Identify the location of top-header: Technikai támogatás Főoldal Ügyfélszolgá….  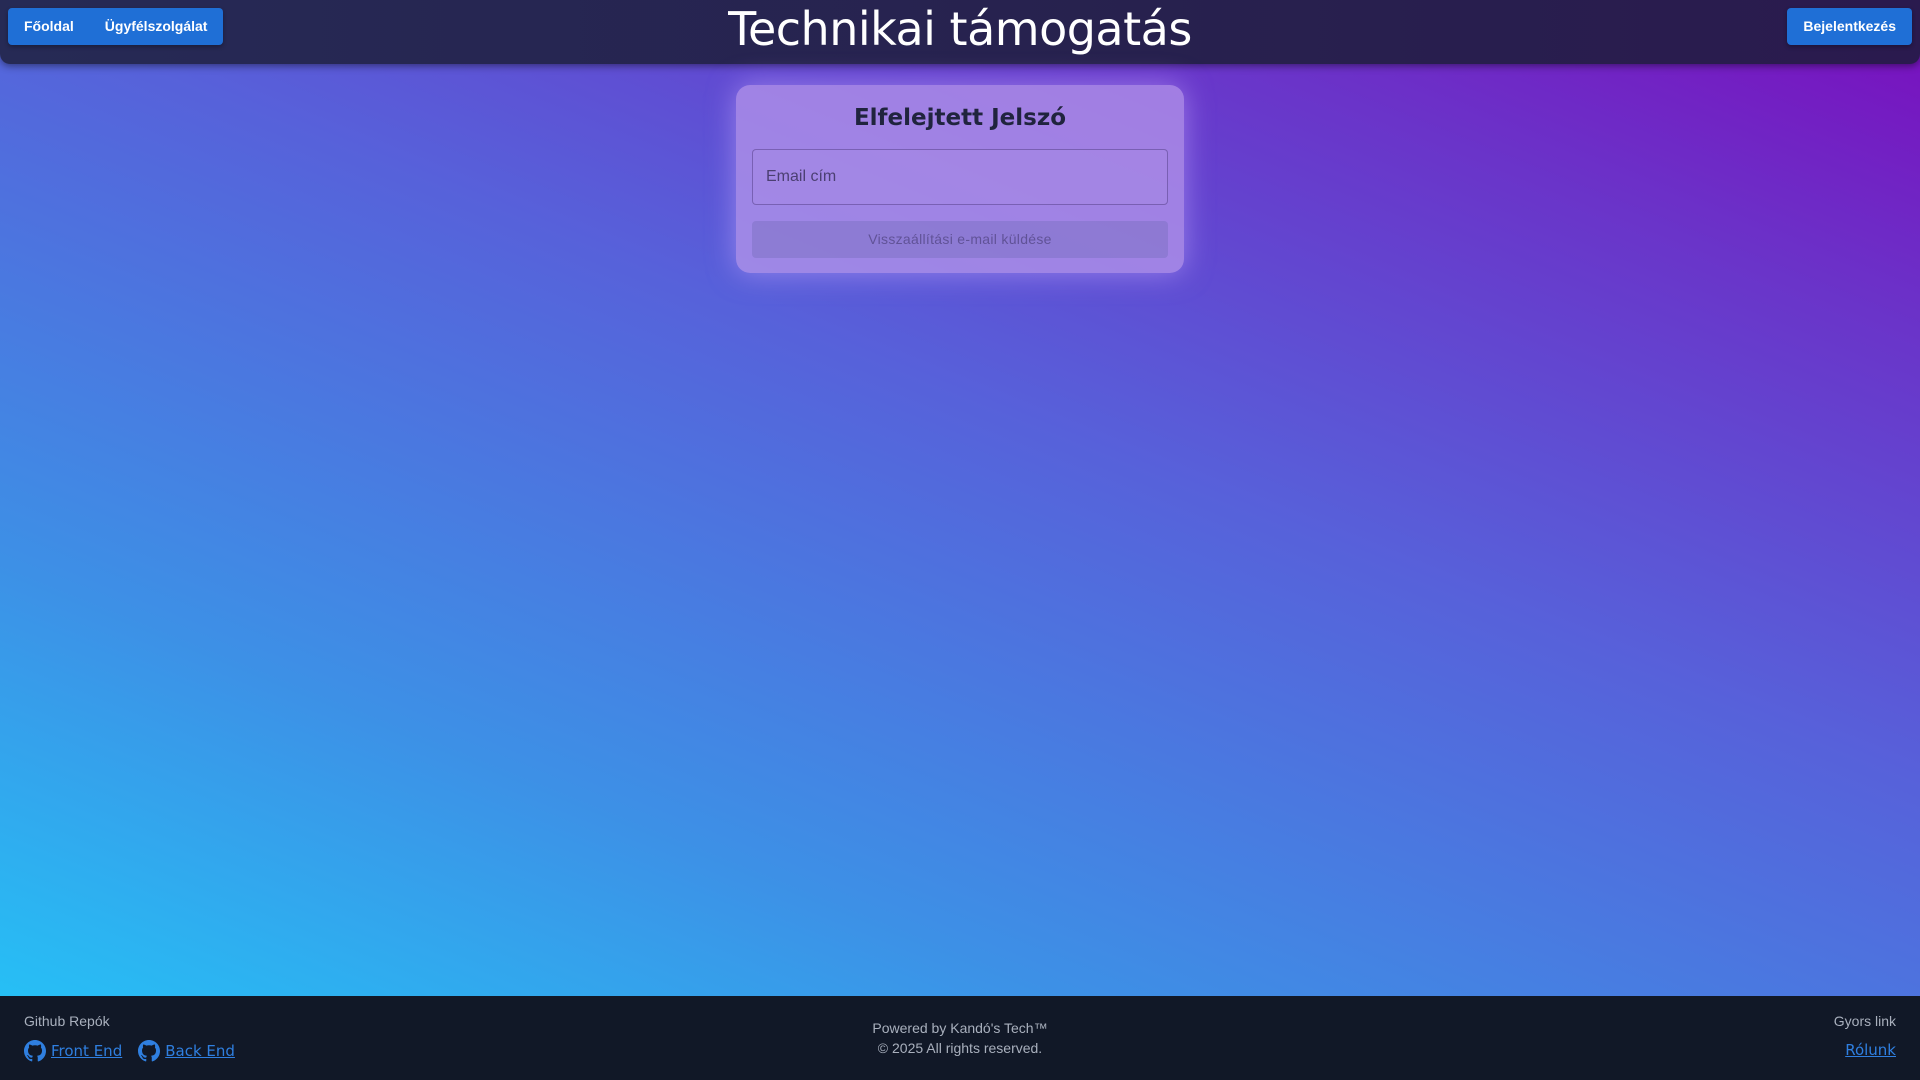
(960, 32).